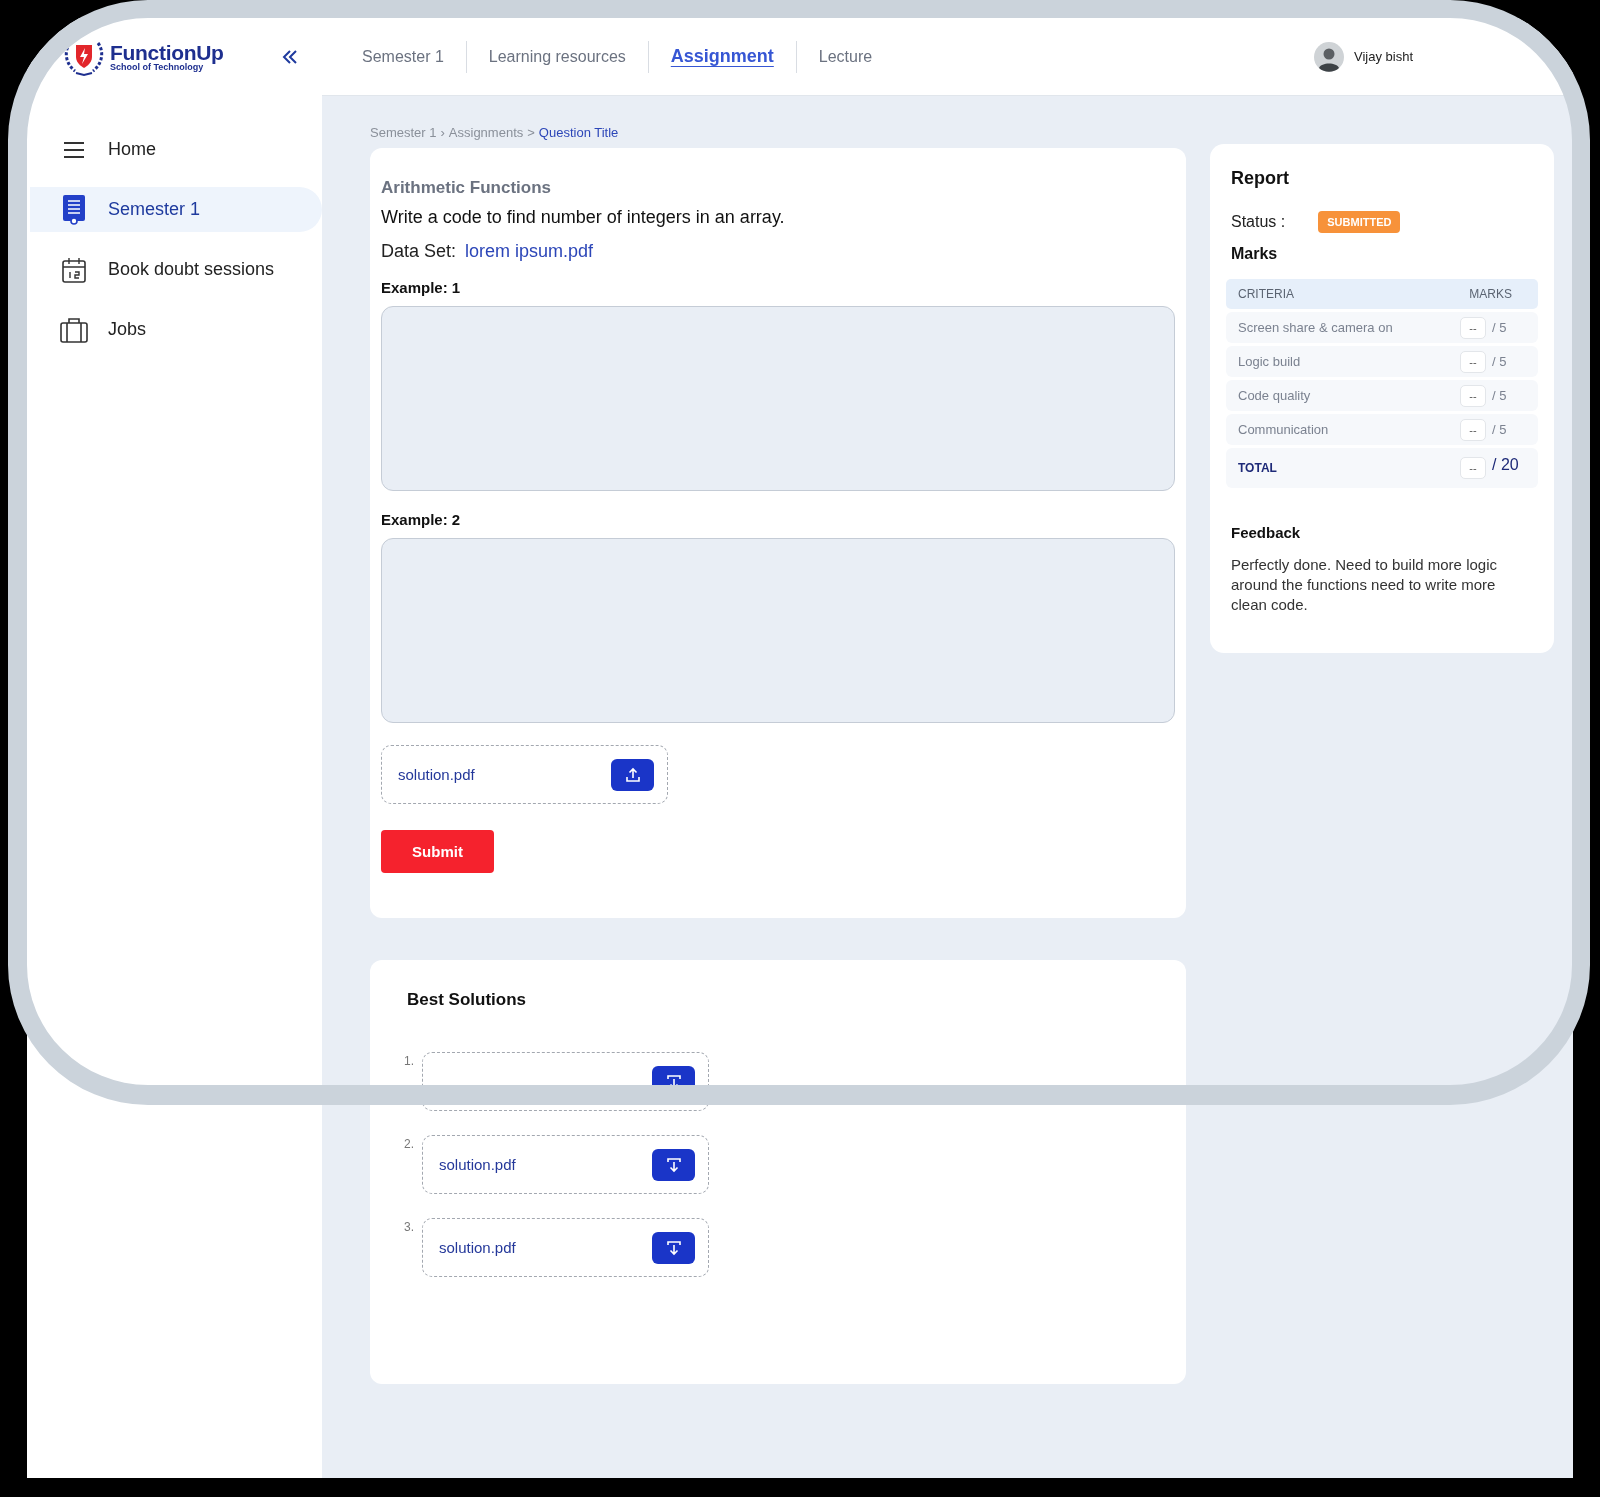  Describe the element at coordinates (1284, 429) in the screenshot. I see `criterion-text: Communication` at that location.